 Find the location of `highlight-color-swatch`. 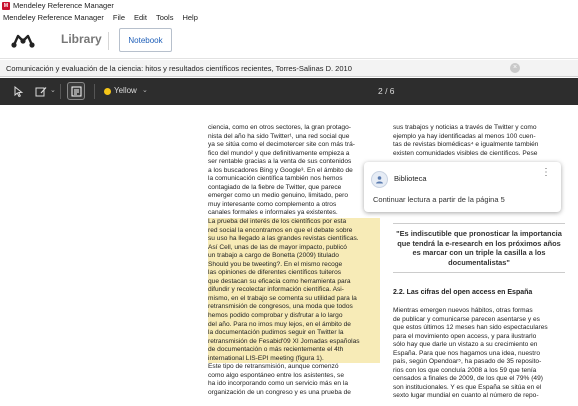

highlight-color-swatch is located at coordinates (107, 91).